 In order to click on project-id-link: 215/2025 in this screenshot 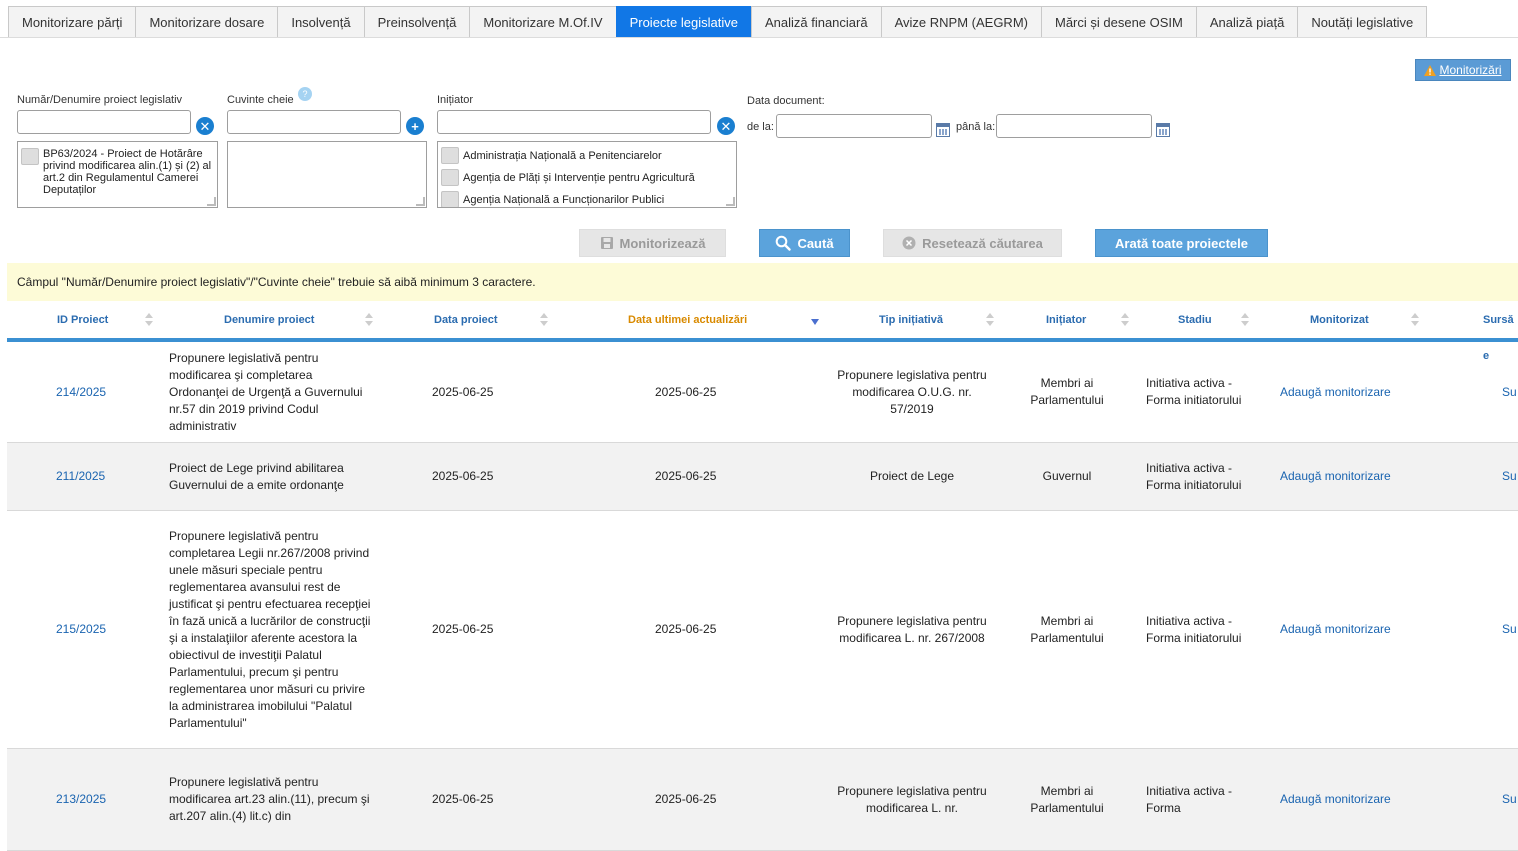, I will do `click(106, 629)`.